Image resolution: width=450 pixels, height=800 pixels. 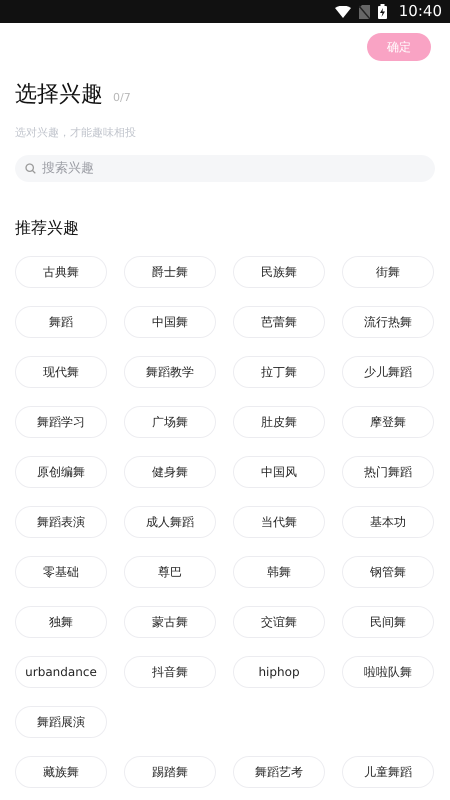 What do you see at coordinates (75, 132) in the screenshot?
I see `subtitle: 选对兴趣，才能趣味相投` at bounding box center [75, 132].